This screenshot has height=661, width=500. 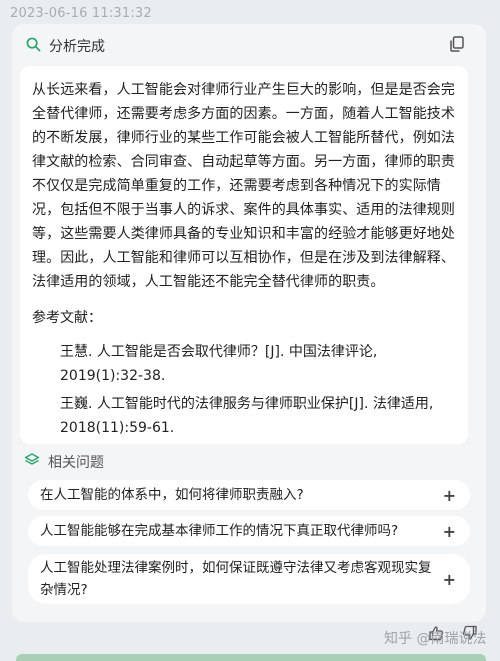 What do you see at coordinates (435, 639) in the screenshot?
I see `watermark: 知乎 @南瑞说法` at bounding box center [435, 639].